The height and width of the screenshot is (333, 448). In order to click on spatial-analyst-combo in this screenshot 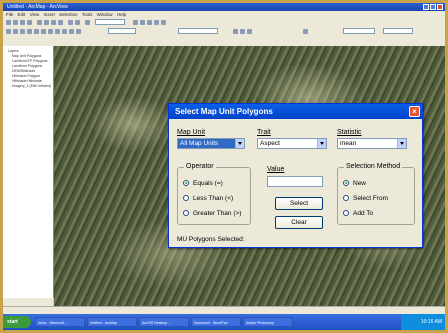, I will do `click(398, 31)`.